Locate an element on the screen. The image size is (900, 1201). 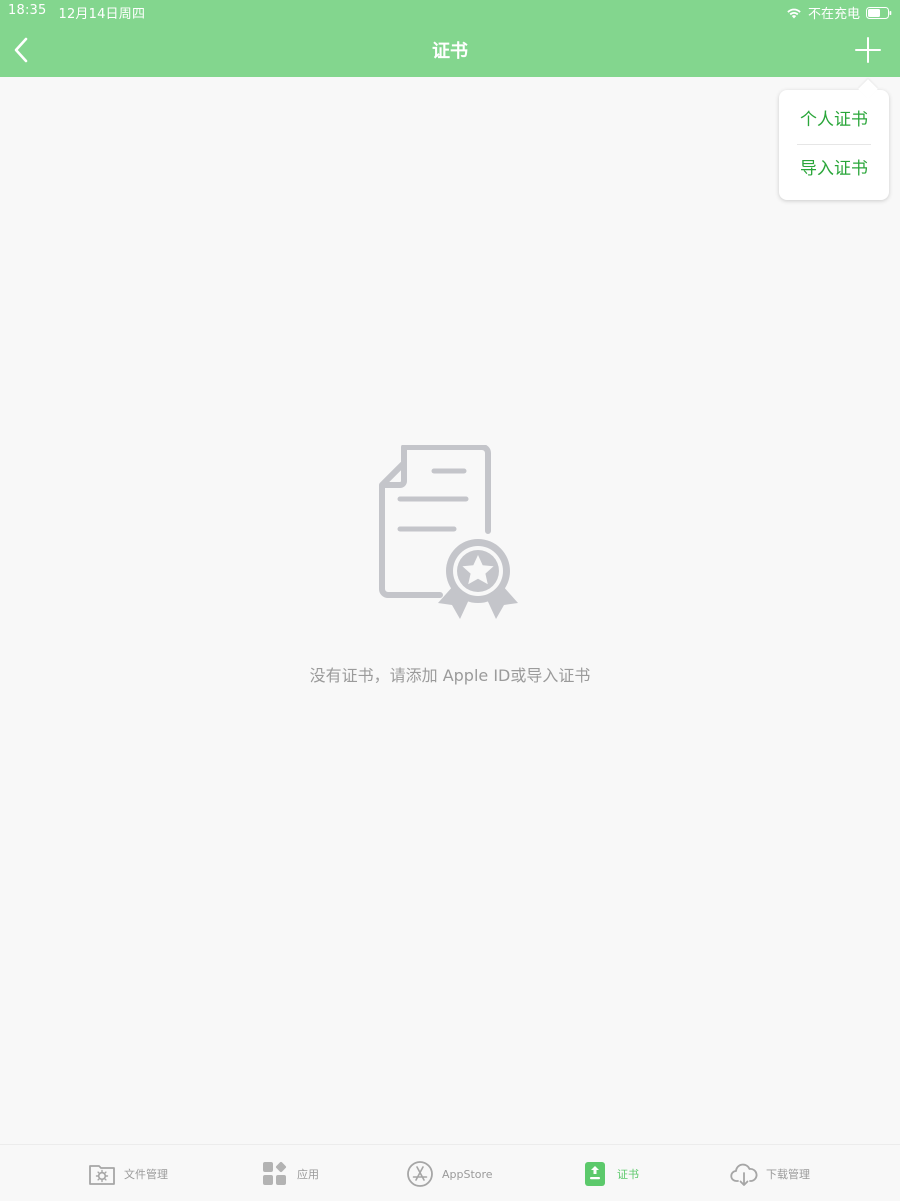
tab-bar: 文件管理 应用 AppStore 证书 下载管理 is located at coordinates (450, 1172).